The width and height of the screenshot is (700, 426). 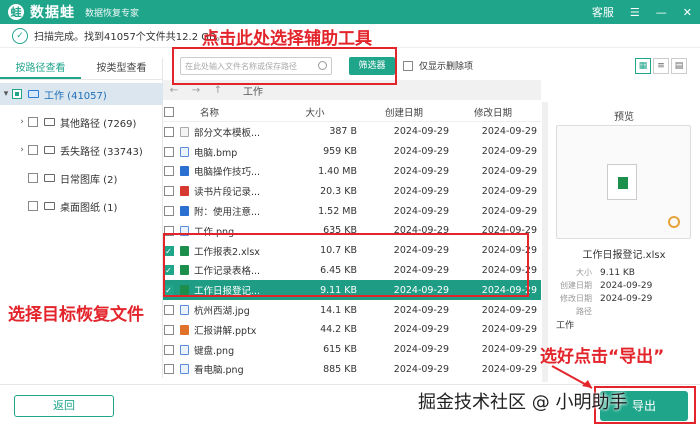 What do you see at coordinates (287, 39) in the screenshot?
I see `annotation-top: 点击此处选择辅助工具` at bounding box center [287, 39].